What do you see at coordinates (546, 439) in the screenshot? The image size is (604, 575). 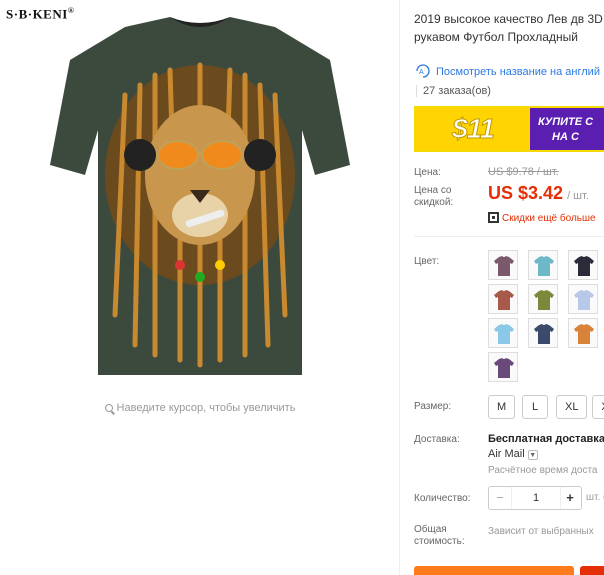 I see `shipping-name: Бесплатная доставка` at bounding box center [546, 439].